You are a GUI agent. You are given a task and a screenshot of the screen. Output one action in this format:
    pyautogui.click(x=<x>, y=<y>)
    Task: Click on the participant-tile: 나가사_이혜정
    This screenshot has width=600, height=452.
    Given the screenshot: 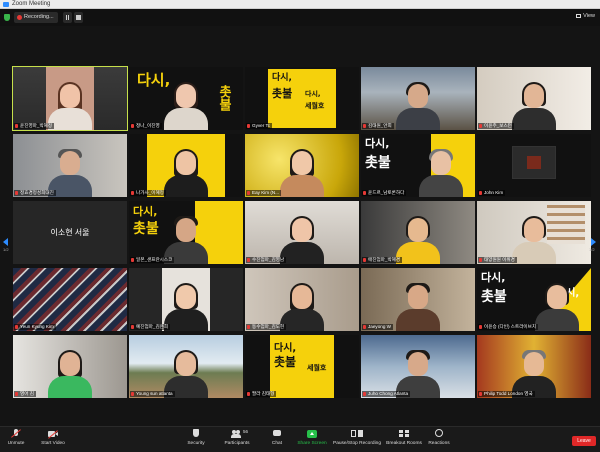 What is the action you would take?
    pyautogui.click(x=186, y=165)
    